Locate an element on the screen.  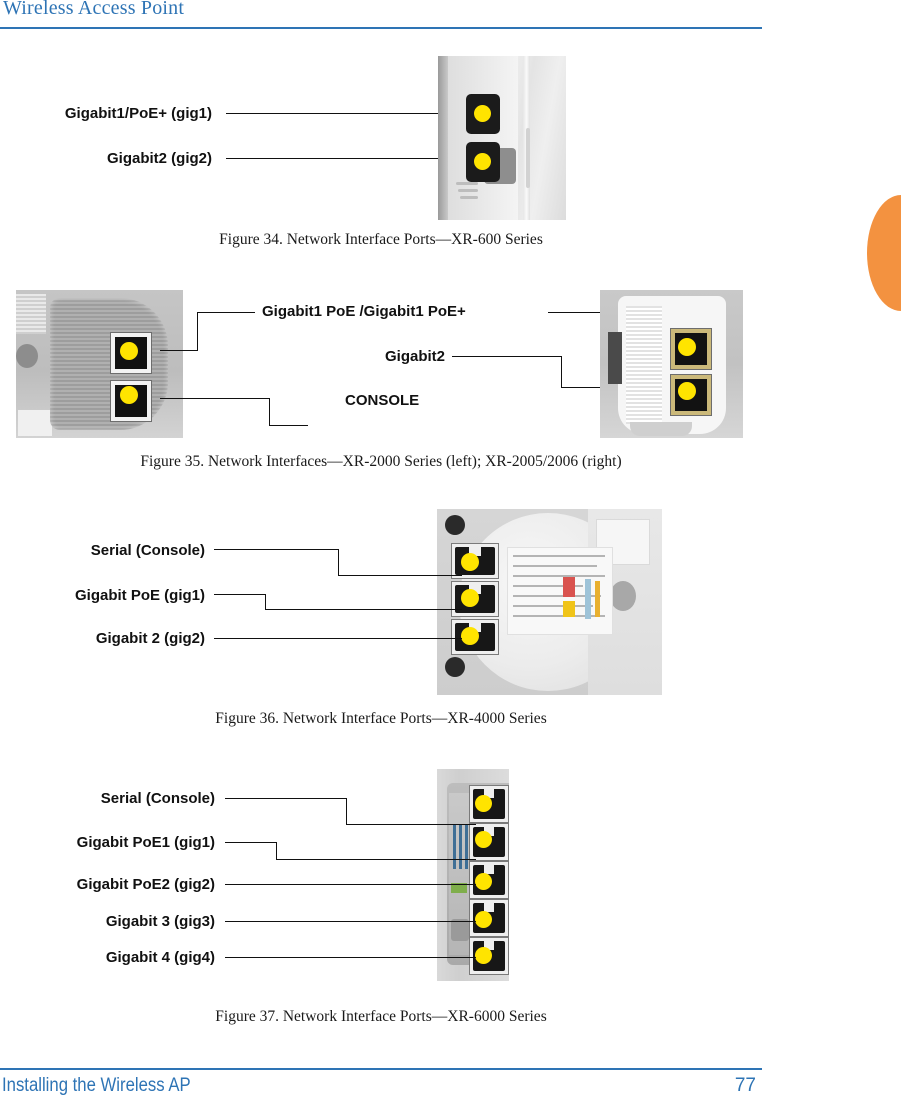
figure-36-photo-xr4000 is located at coordinates (549, 602).